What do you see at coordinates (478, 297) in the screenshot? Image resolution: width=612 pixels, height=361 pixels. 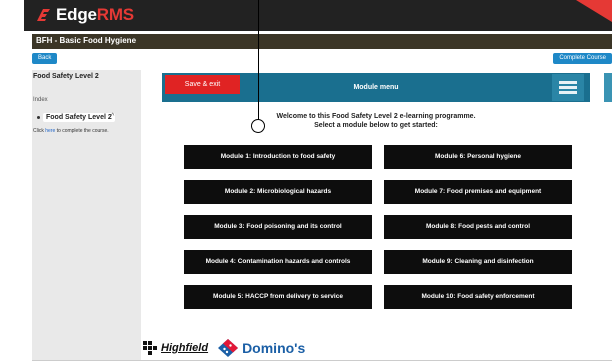 I see `module-10-button: Module 10: Food safety enforcement` at bounding box center [478, 297].